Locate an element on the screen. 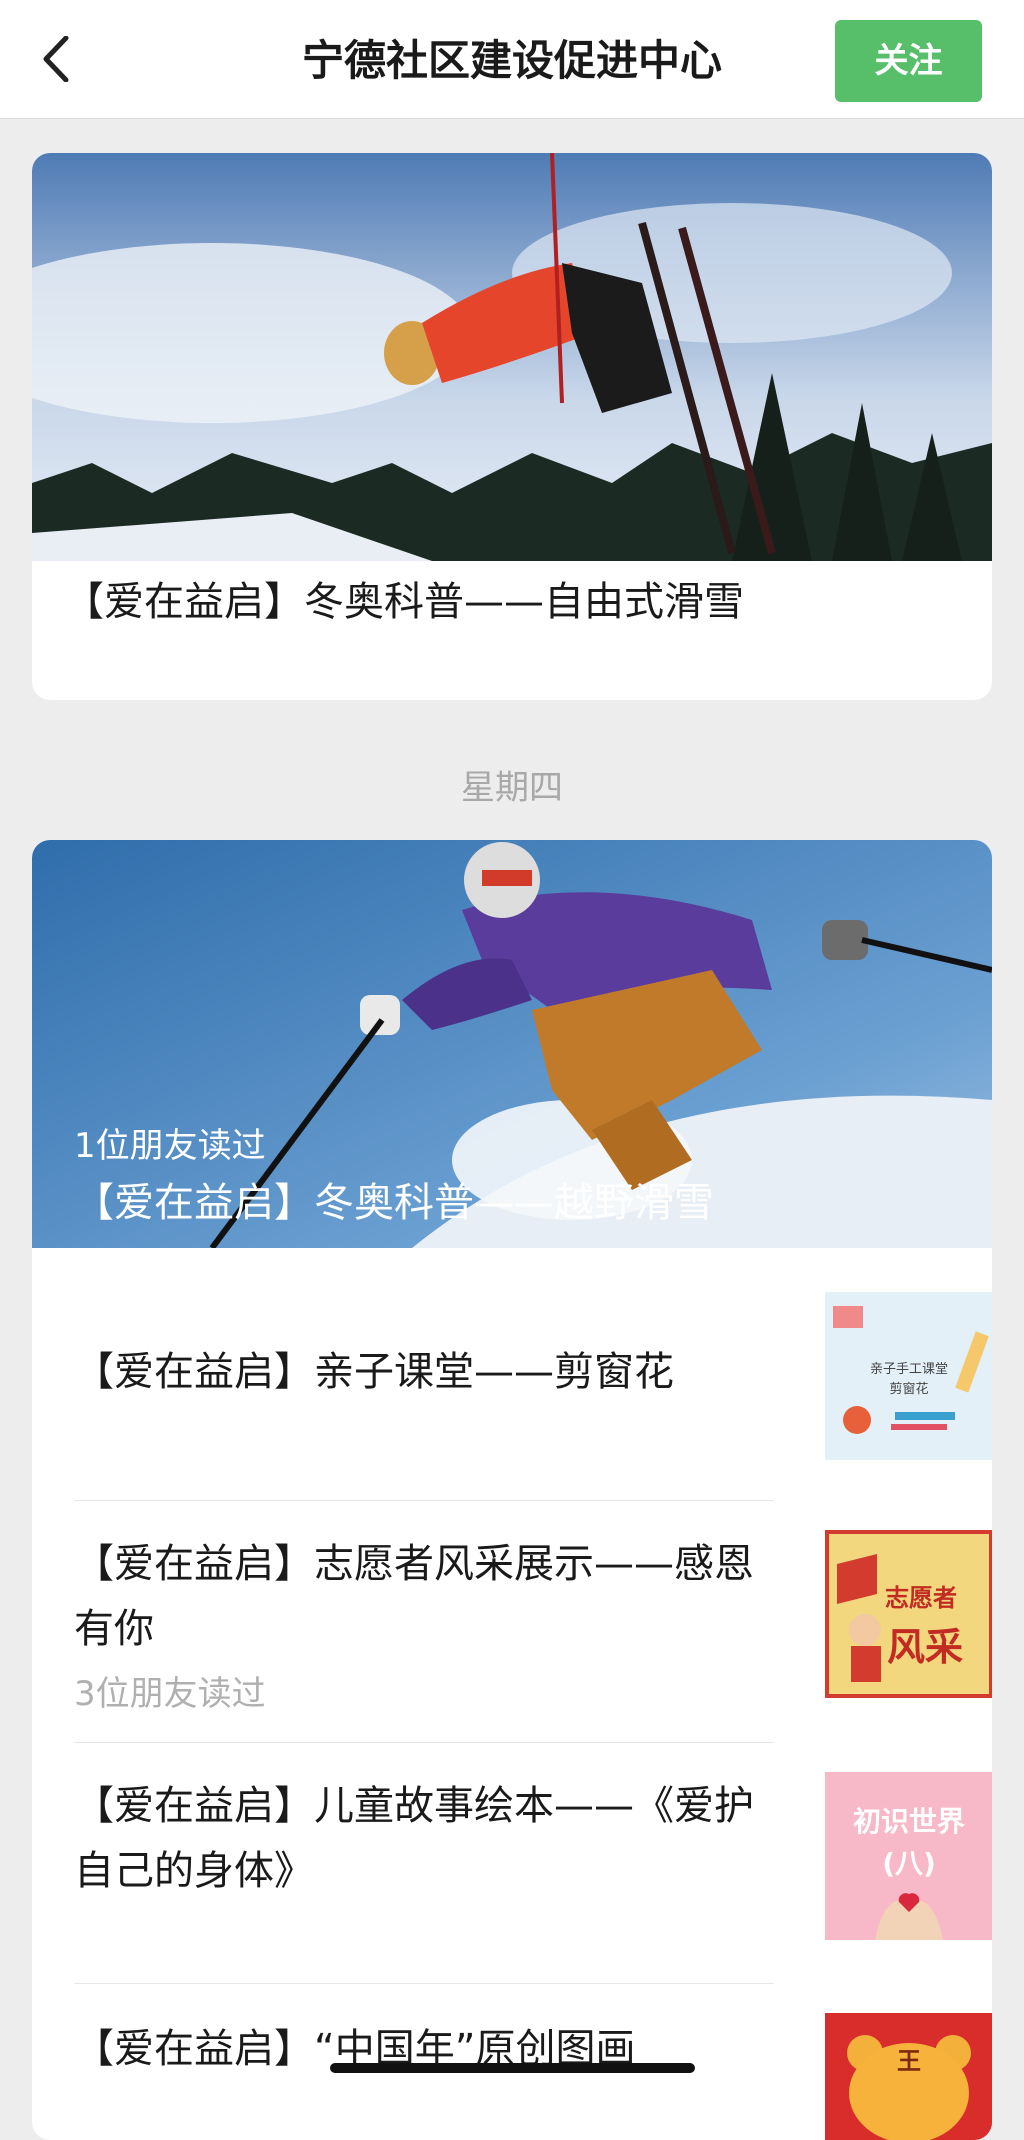 The image size is (1024, 2140). thumb-label: 亲子手工课堂 is located at coordinates (908, 1369).